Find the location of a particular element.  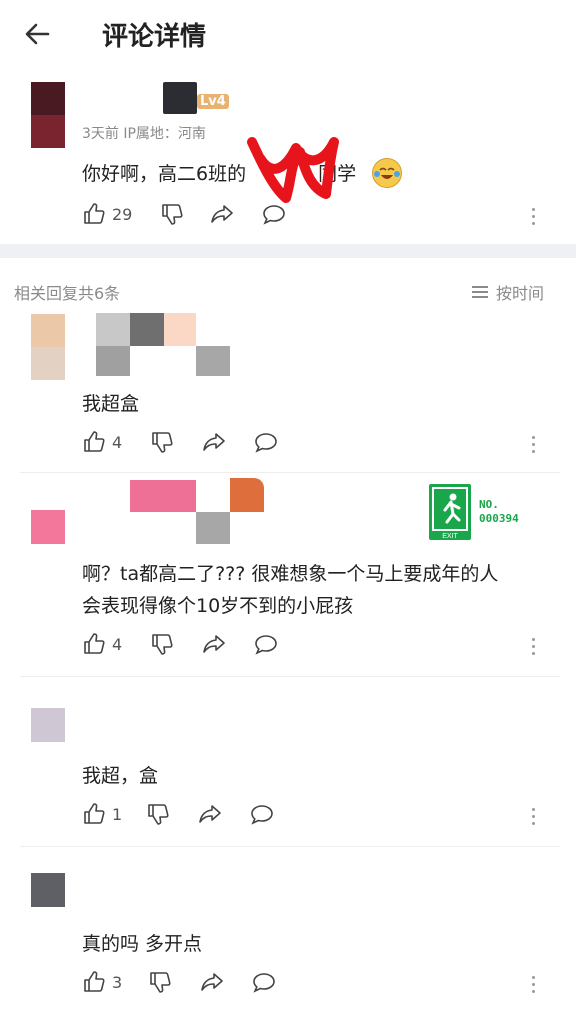

redaction-scribble is located at coordinates (293, 170).